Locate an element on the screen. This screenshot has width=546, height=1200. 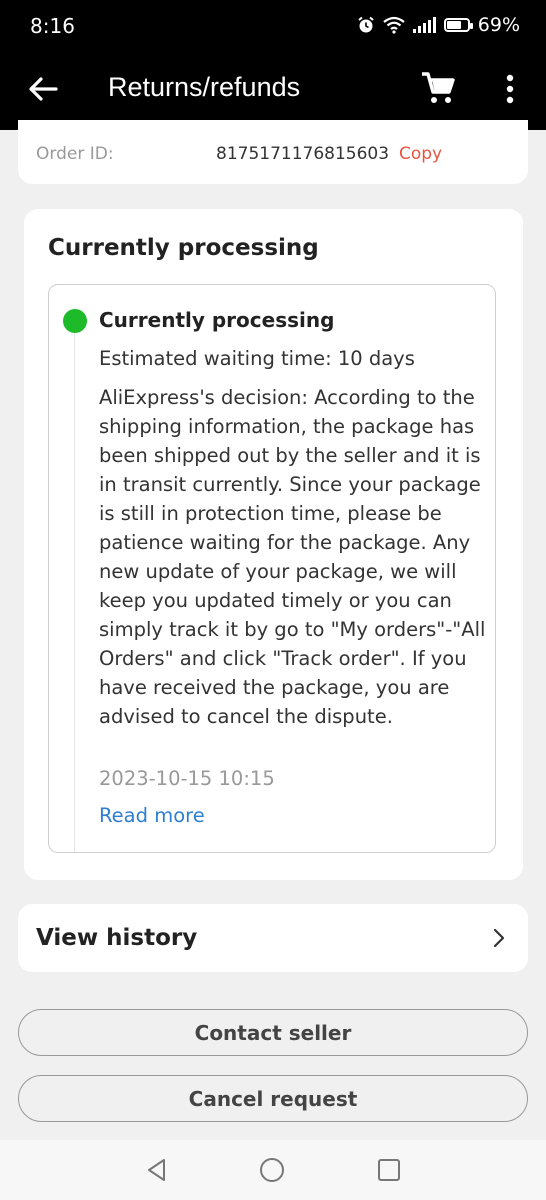
status-date: 2023-10-15 10:15 is located at coordinates (187, 778).